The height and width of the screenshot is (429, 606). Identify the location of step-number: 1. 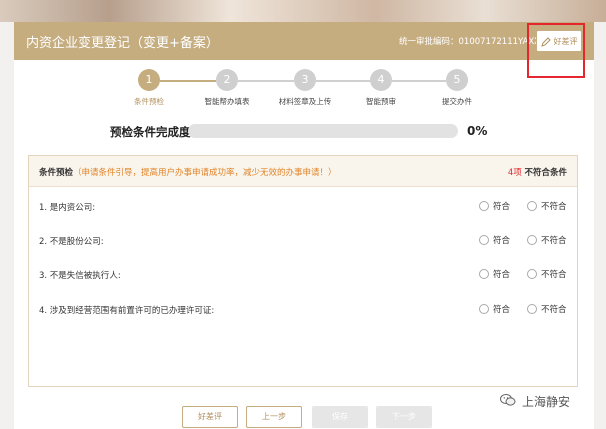
(149, 80).